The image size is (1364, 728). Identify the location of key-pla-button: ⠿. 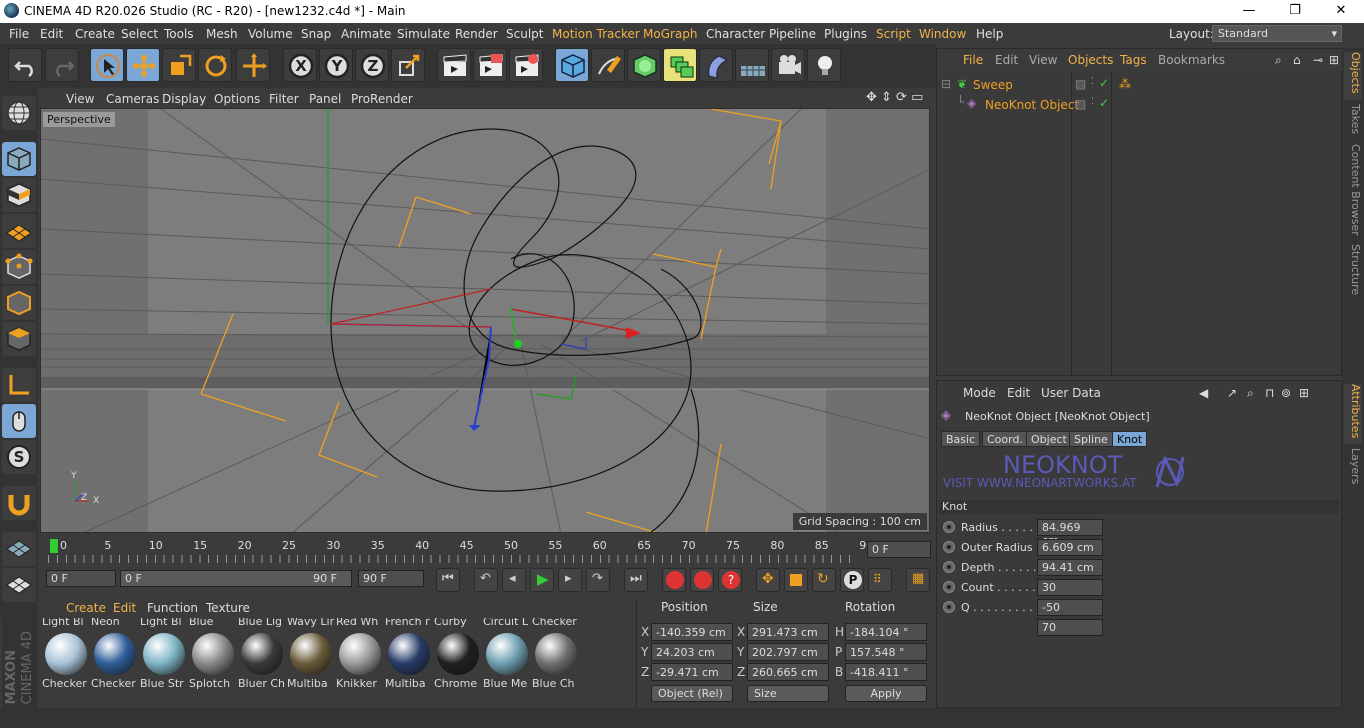
(880, 580).